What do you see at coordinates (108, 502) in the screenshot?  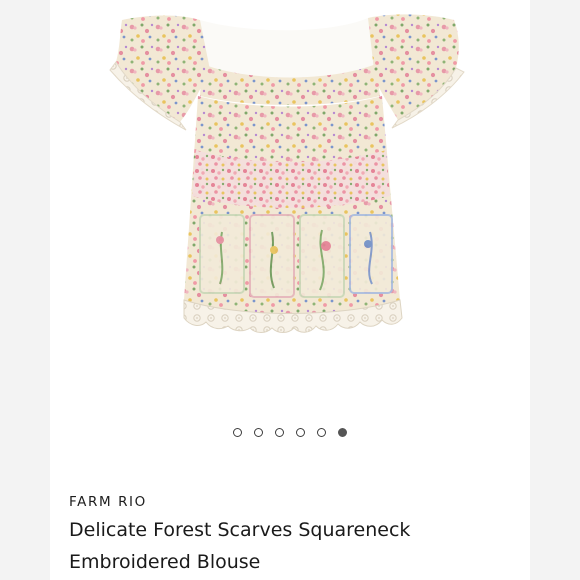 I see `product-brand: FARM RIO` at bounding box center [108, 502].